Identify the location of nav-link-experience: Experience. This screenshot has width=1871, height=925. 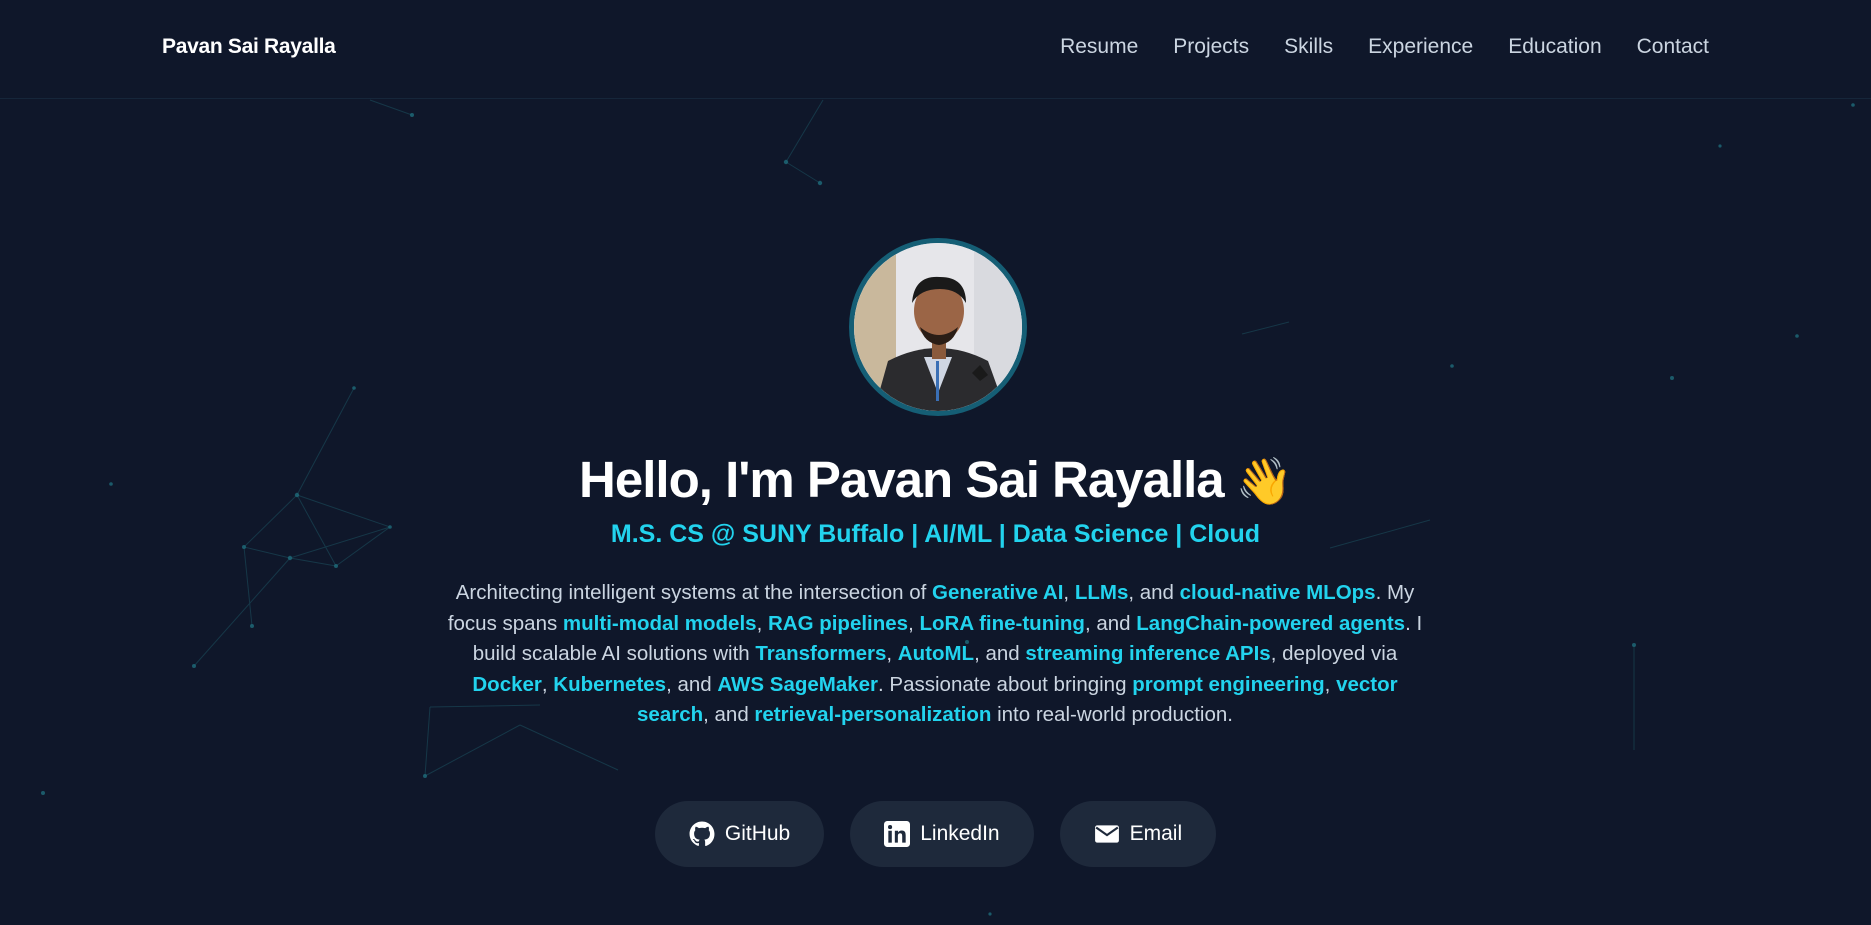
(1420, 47).